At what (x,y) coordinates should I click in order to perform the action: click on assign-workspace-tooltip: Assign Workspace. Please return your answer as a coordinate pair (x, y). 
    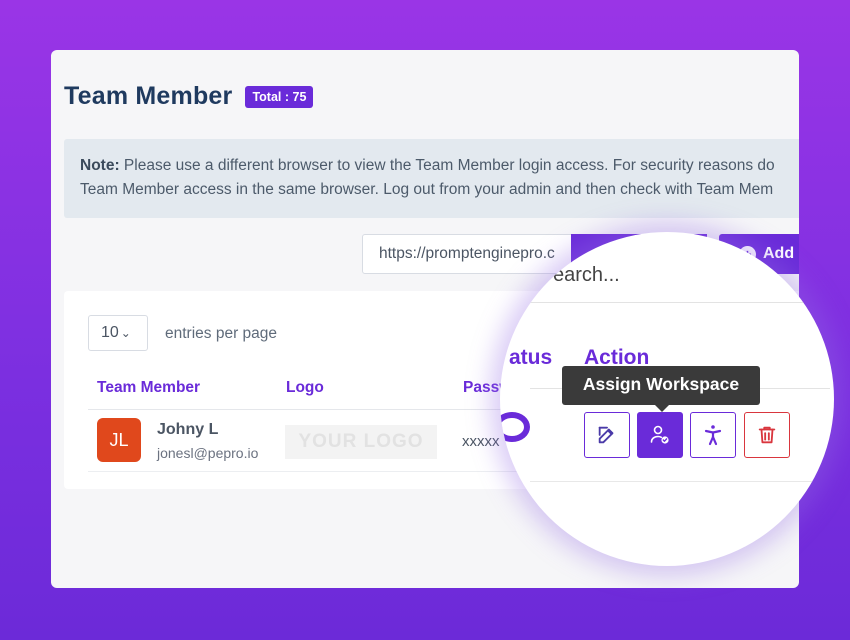
    Looking at the image, I should click on (661, 389).